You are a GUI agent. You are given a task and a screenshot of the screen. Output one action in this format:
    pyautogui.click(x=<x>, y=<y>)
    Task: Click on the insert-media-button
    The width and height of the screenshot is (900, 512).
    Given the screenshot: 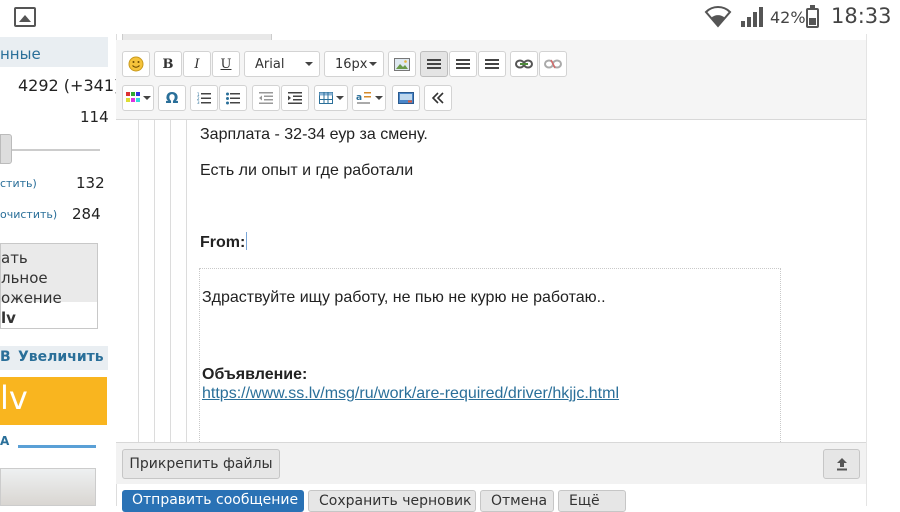 What is the action you would take?
    pyautogui.click(x=406, y=98)
    